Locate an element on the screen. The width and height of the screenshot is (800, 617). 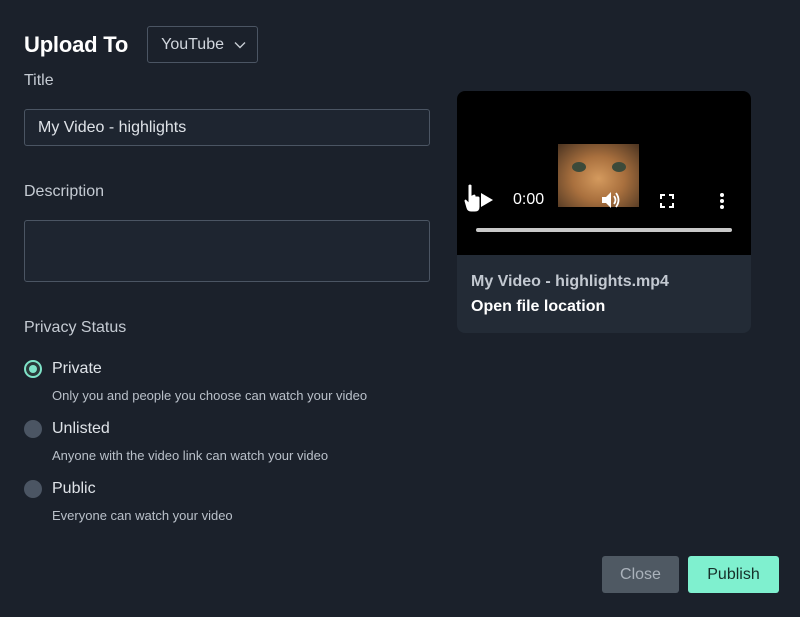
platform-dropdown: YouTube is located at coordinates (203, 44).